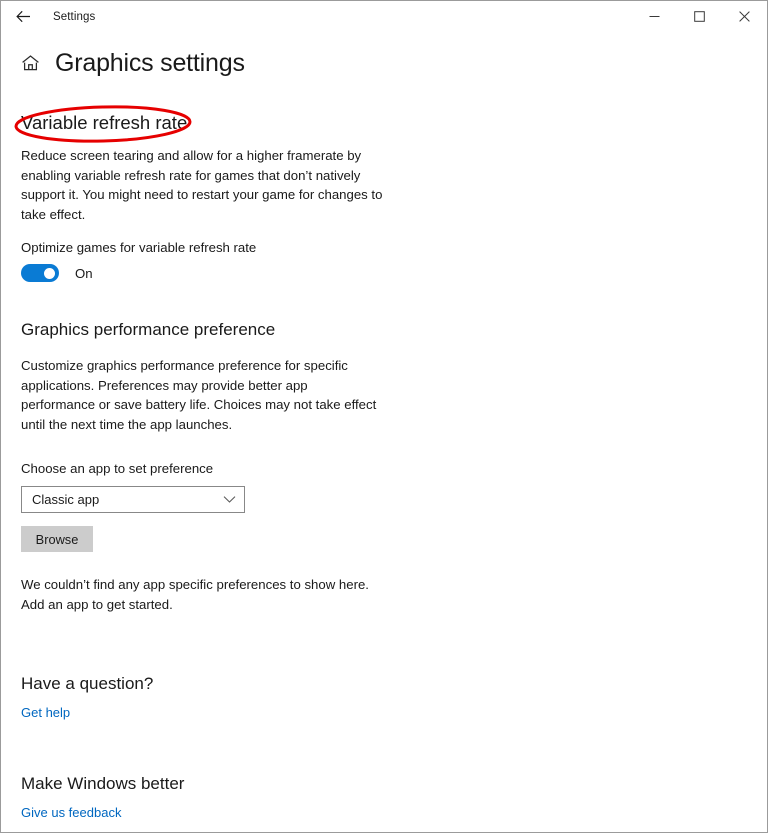 Image resolution: width=768 pixels, height=833 pixels. I want to click on give-us-feedback-link: Give us feedback, so click(71, 812).